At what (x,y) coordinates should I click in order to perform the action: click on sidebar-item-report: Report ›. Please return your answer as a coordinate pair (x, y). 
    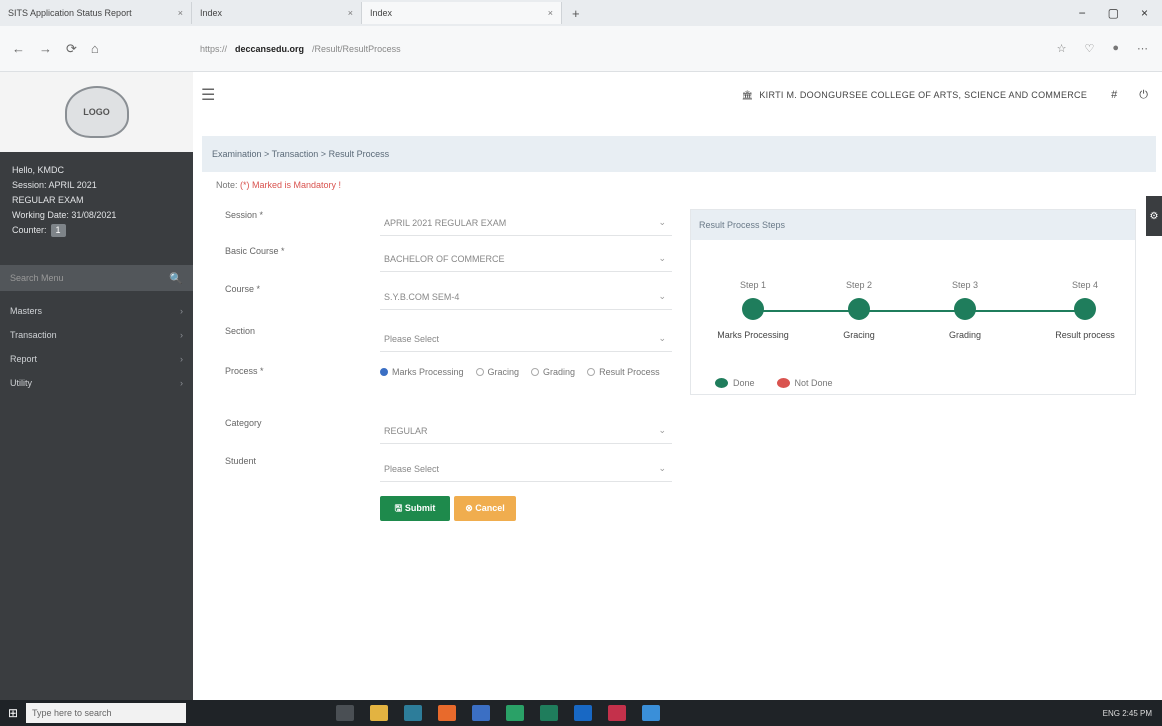
    Looking at the image, I should click on (96, 359).